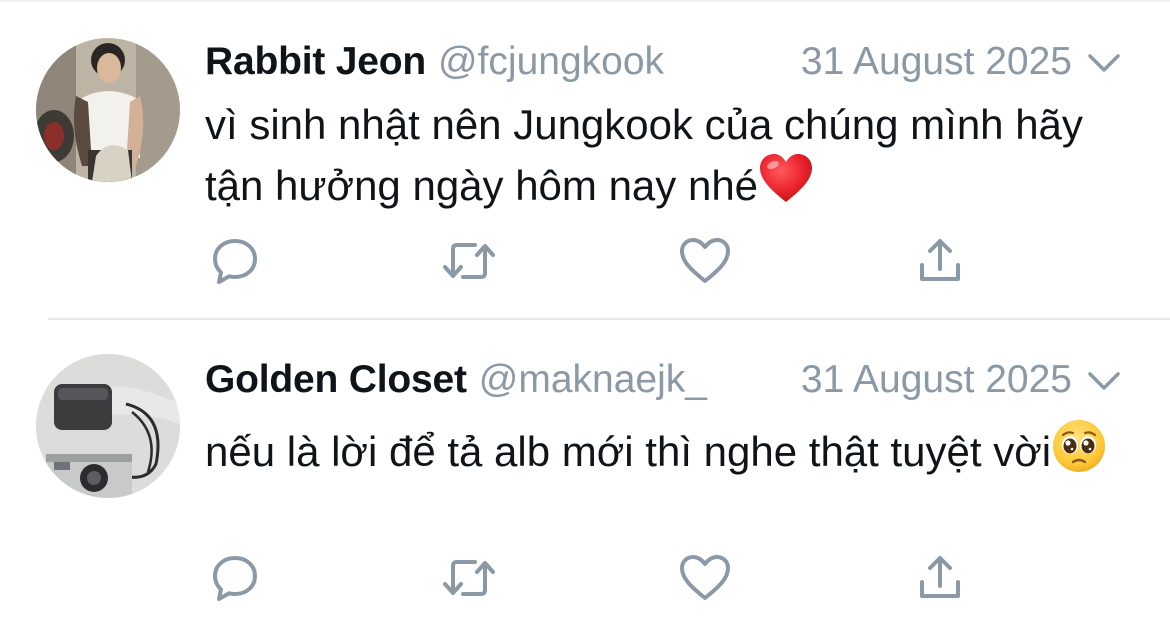 Image resolution: width=1170 pixels, height=639 pixels. I want to click on pleading-face-emoji-icon, so click(1079, 446).